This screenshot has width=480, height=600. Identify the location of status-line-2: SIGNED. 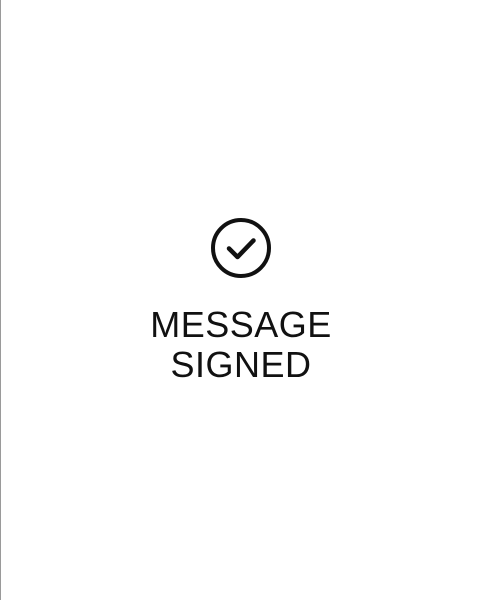
(241, 364).